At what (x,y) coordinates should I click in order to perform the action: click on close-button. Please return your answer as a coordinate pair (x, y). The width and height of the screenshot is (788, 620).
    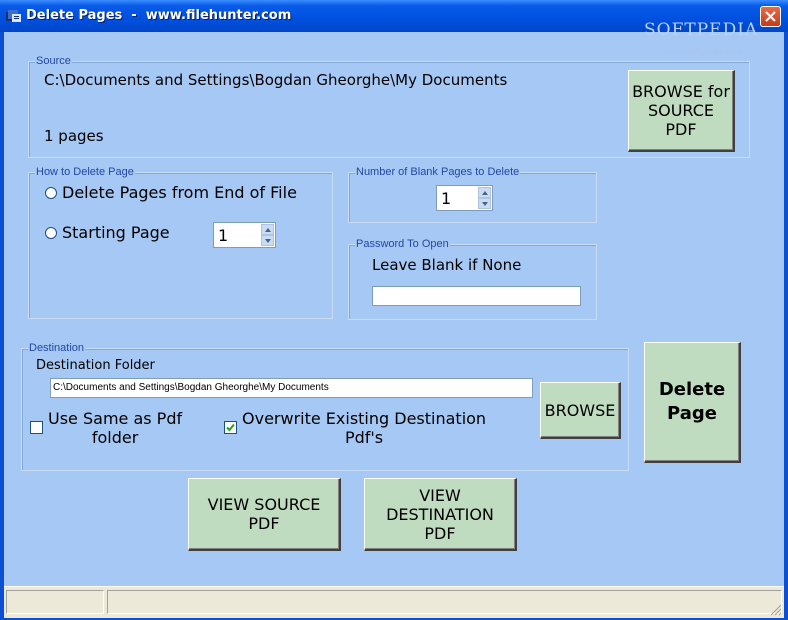
    Looking at the image, I should click on (770, 16).